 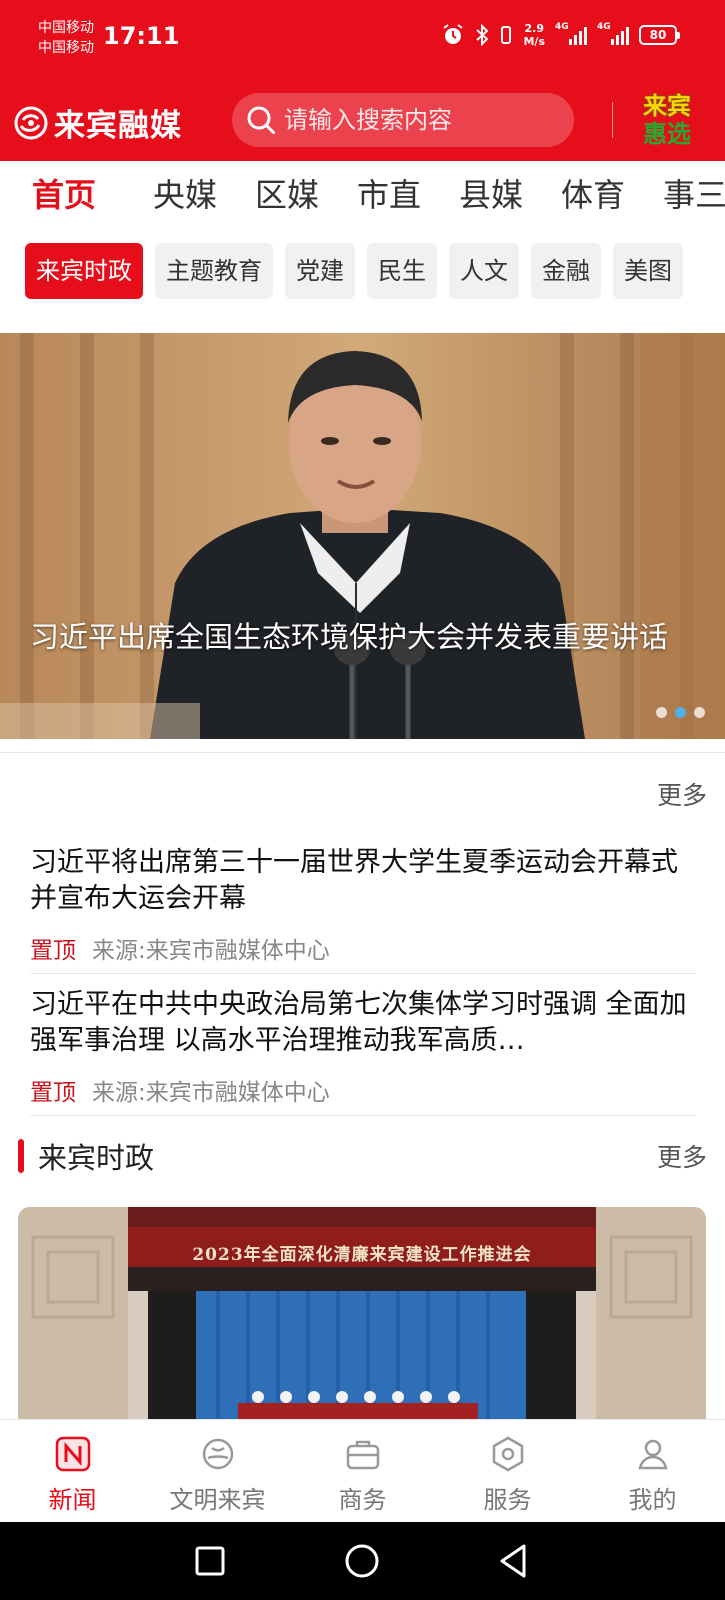 What do you see at coordinates (453, 35) in the screenshot?
I see `alarm-icon` at bounding box center [453, 35].